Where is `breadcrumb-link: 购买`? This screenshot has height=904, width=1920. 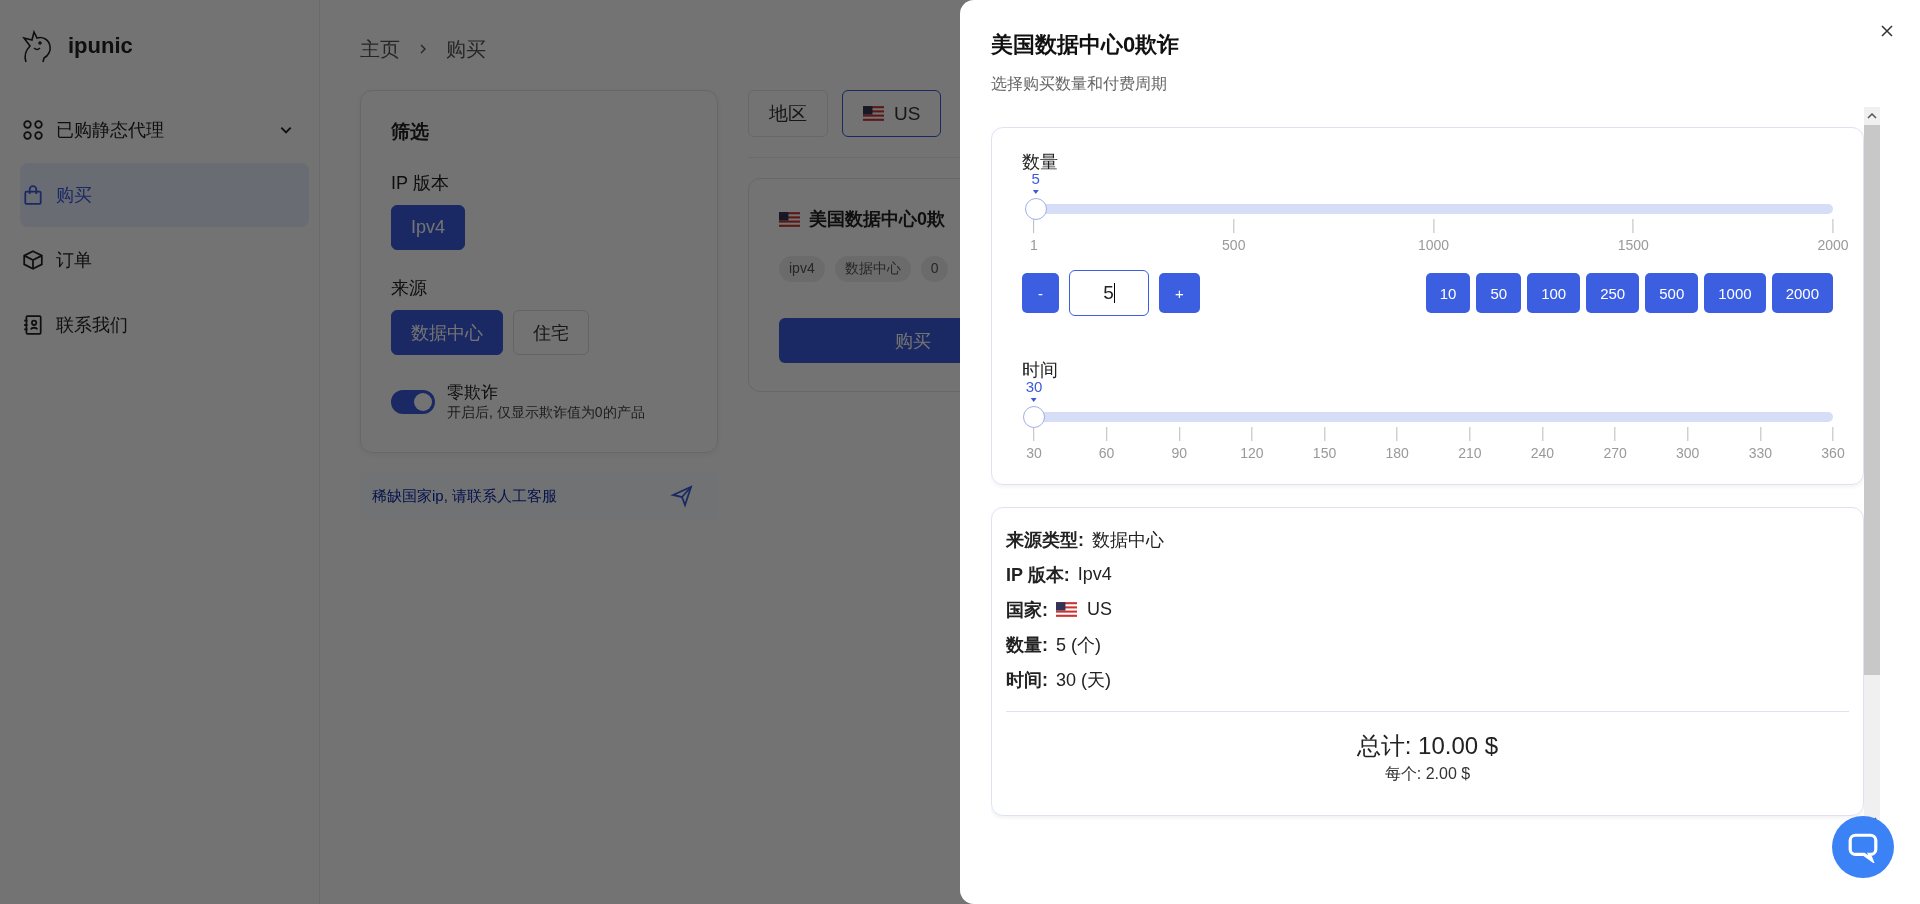
breadcrumb-link: 购买 is located at coordinates (466, 49).